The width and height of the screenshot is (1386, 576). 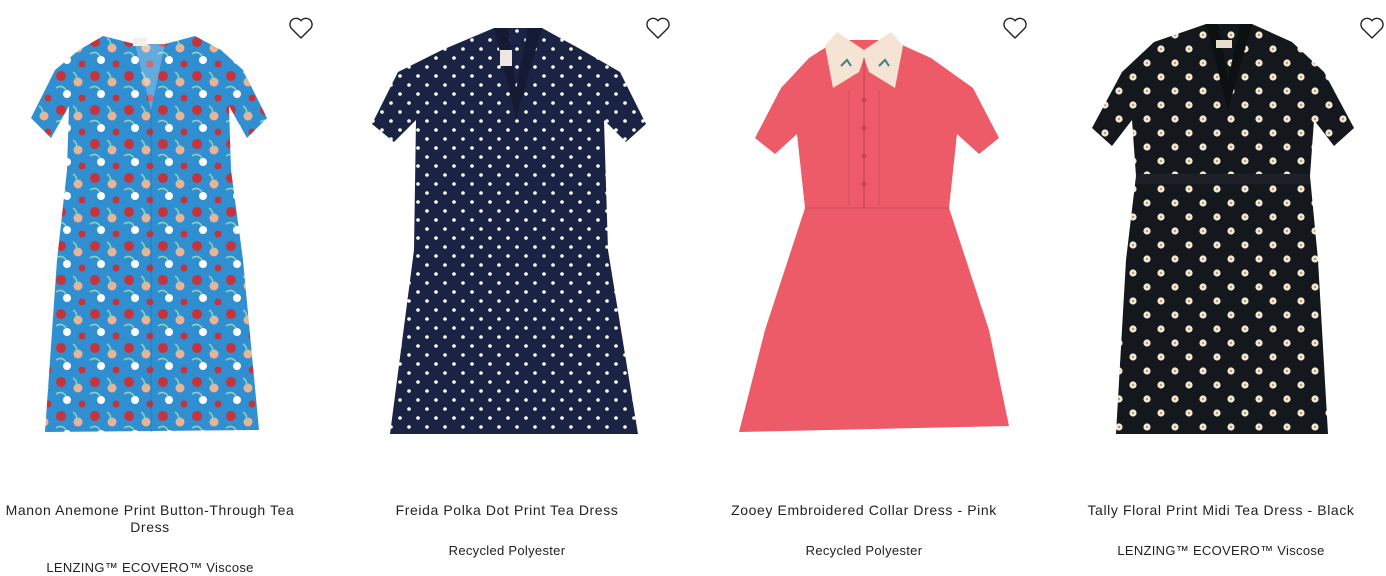 I want to click on dress-navy-polka-dot-image, so click(x=509, y=231).